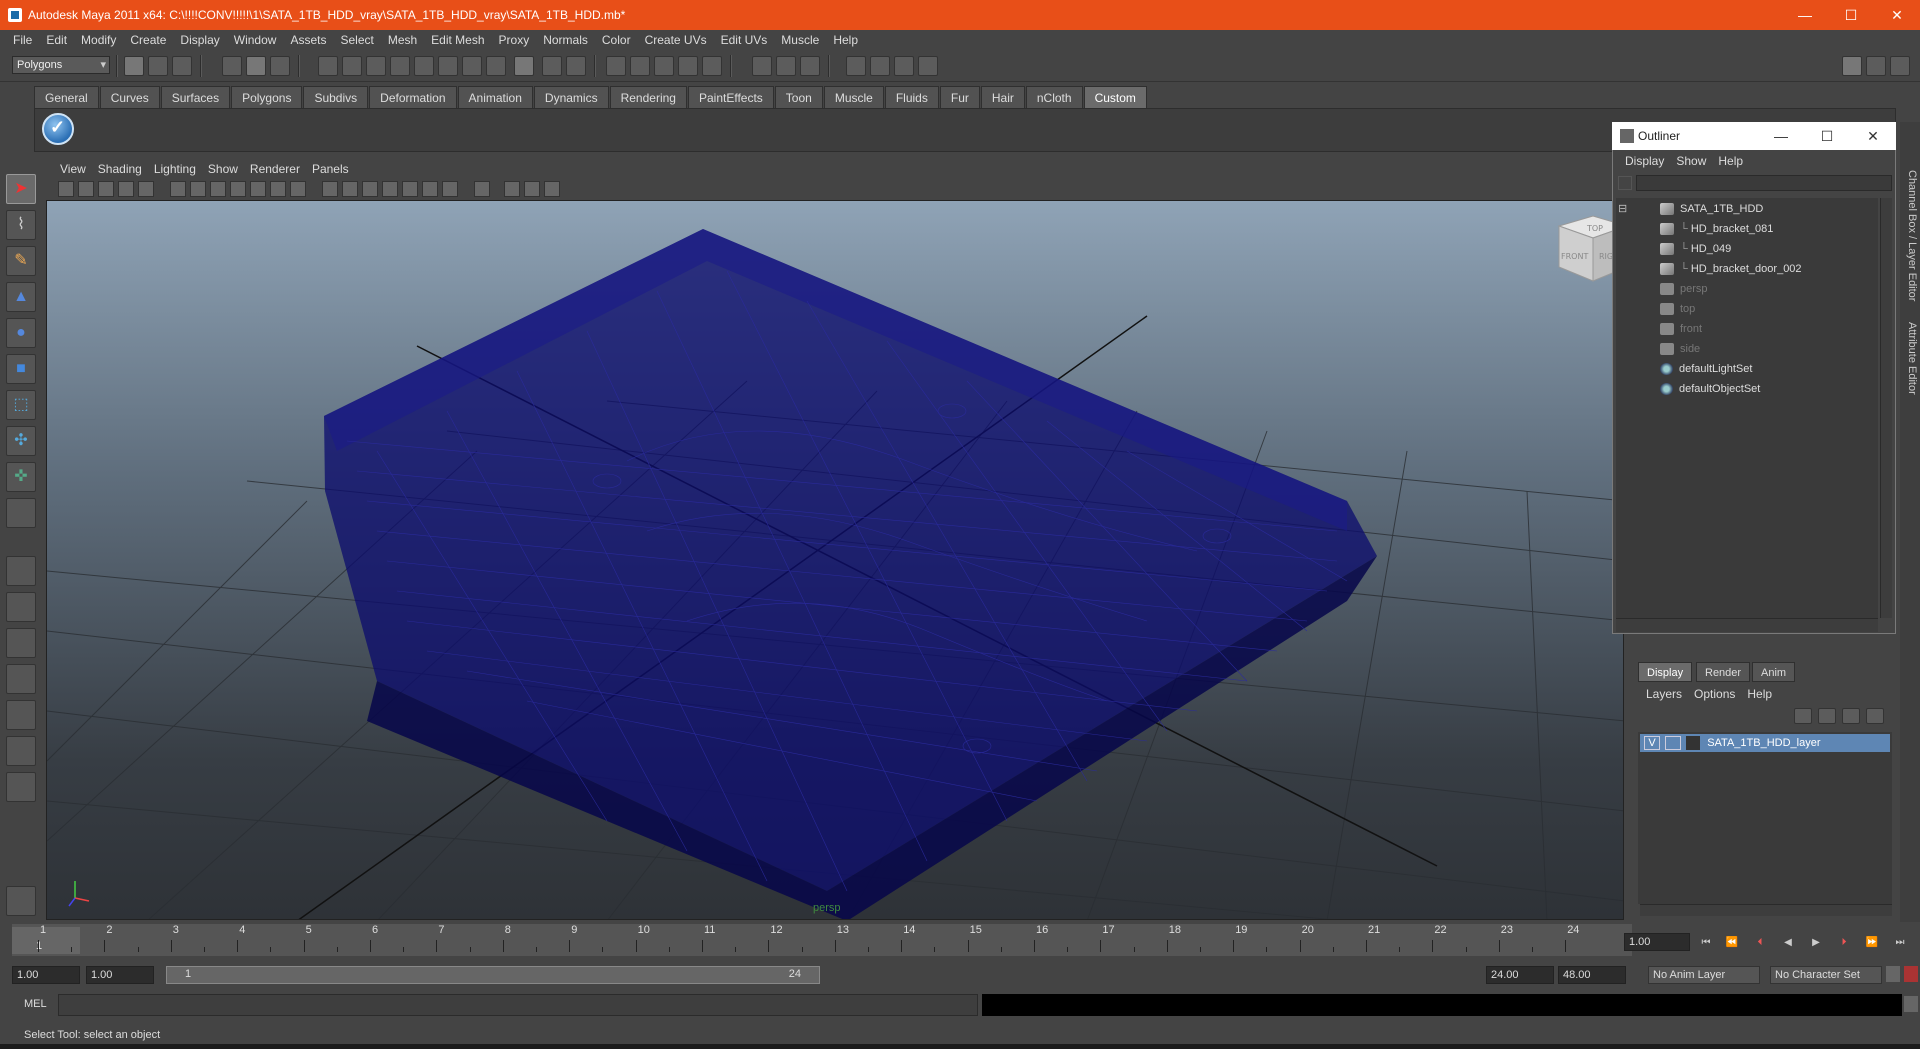 This screenshot has width=1920, height=1049. What do you see at coordinates (1764, 183) in the screenshot?
I see `outliner-search-field` at bounding box center [1764, 183].